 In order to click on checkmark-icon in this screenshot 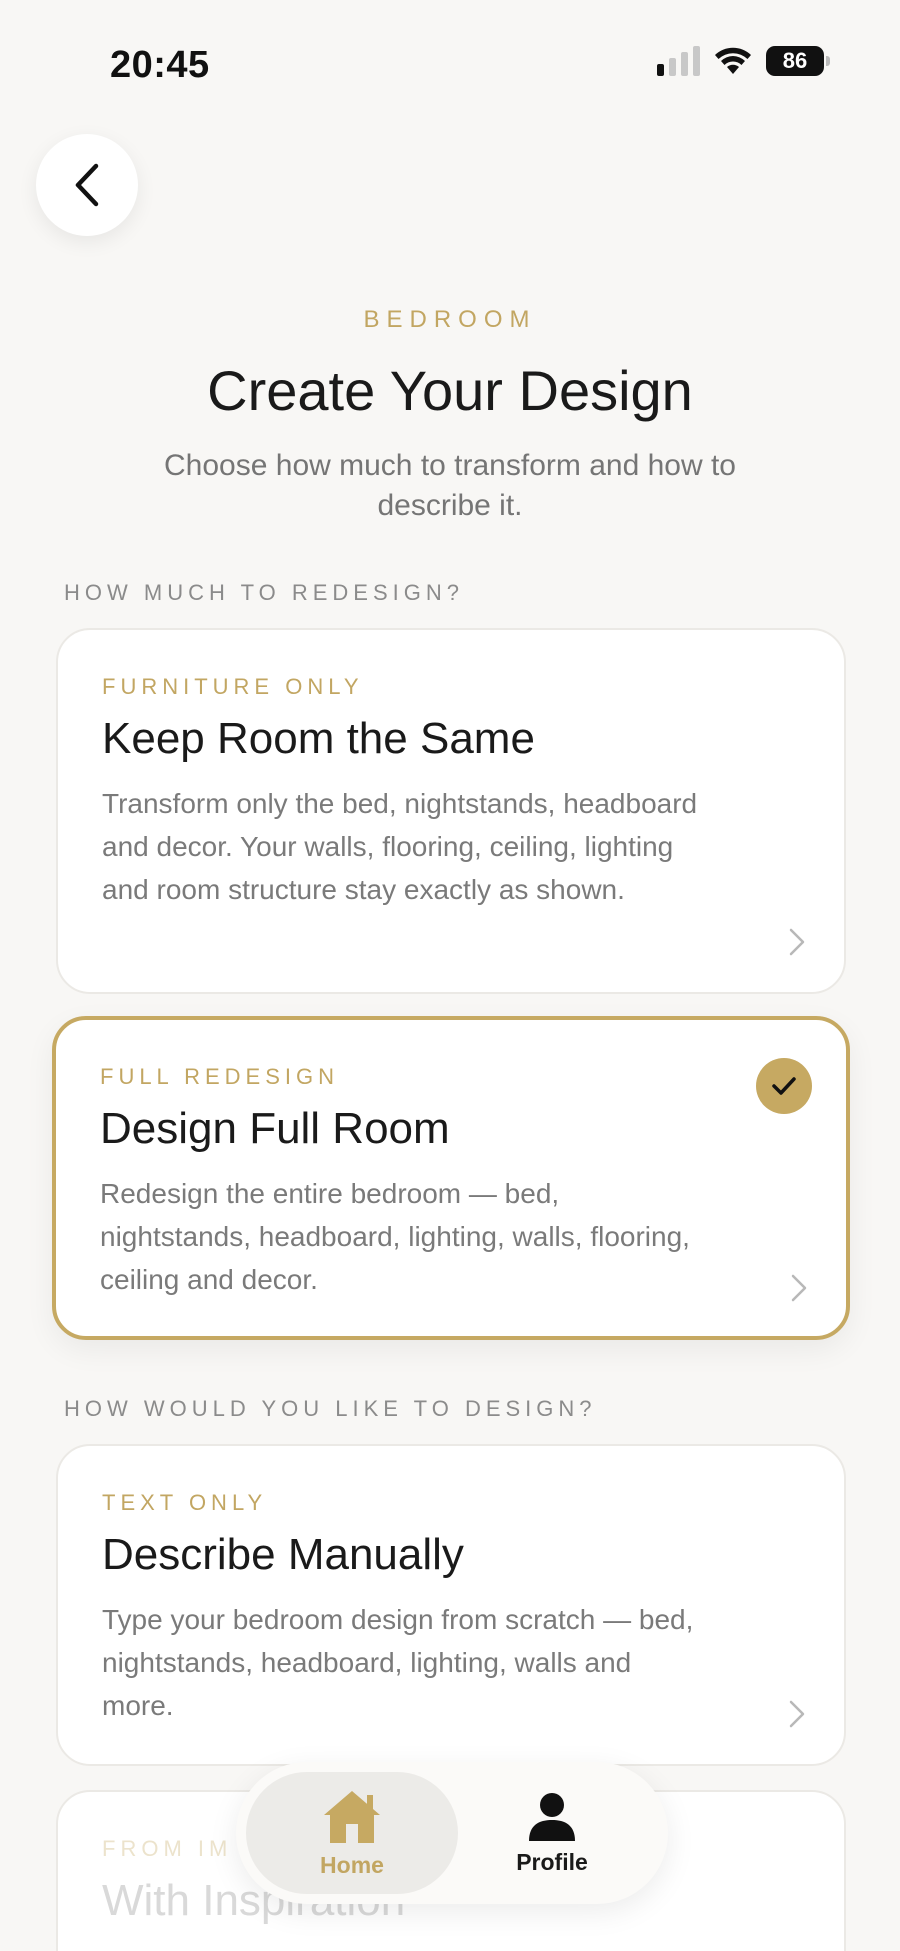, I will do `click(784, 1086)`.